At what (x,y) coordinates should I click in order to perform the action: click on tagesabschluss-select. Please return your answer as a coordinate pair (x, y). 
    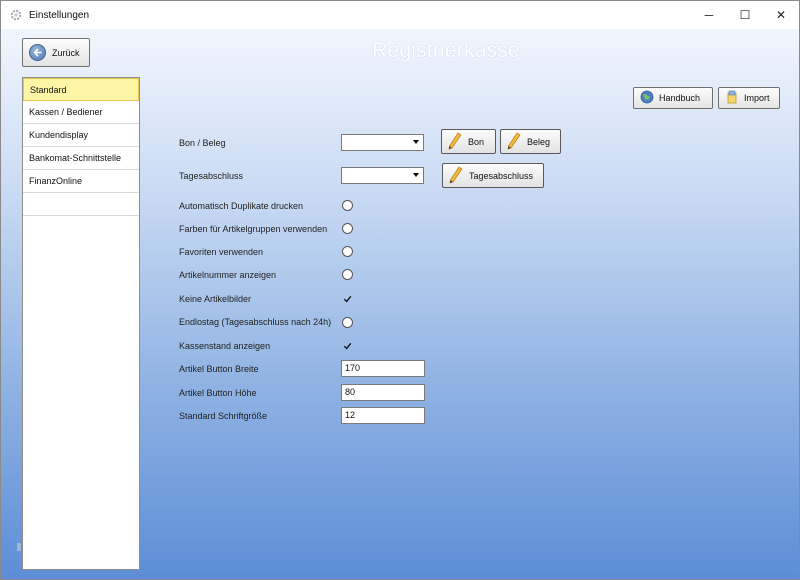
    Looking at the image, I should click on (382, 175).